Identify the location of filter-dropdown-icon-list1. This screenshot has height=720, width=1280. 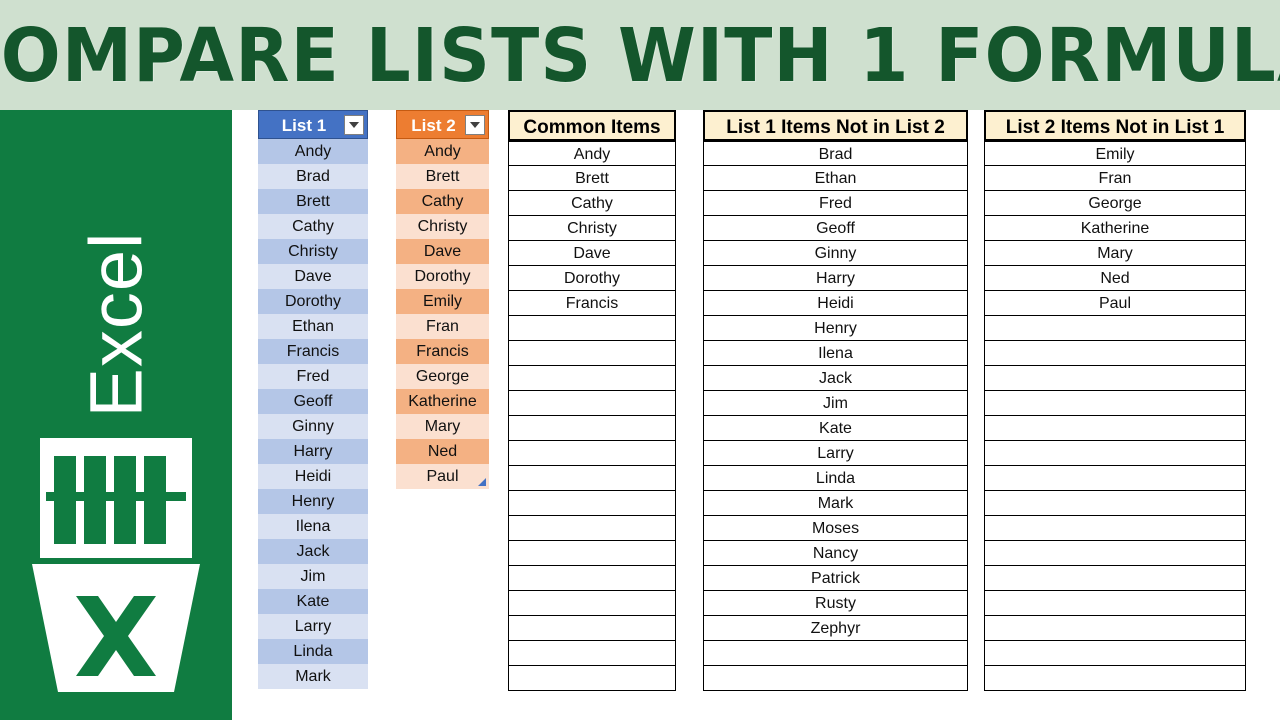
(354, 124).